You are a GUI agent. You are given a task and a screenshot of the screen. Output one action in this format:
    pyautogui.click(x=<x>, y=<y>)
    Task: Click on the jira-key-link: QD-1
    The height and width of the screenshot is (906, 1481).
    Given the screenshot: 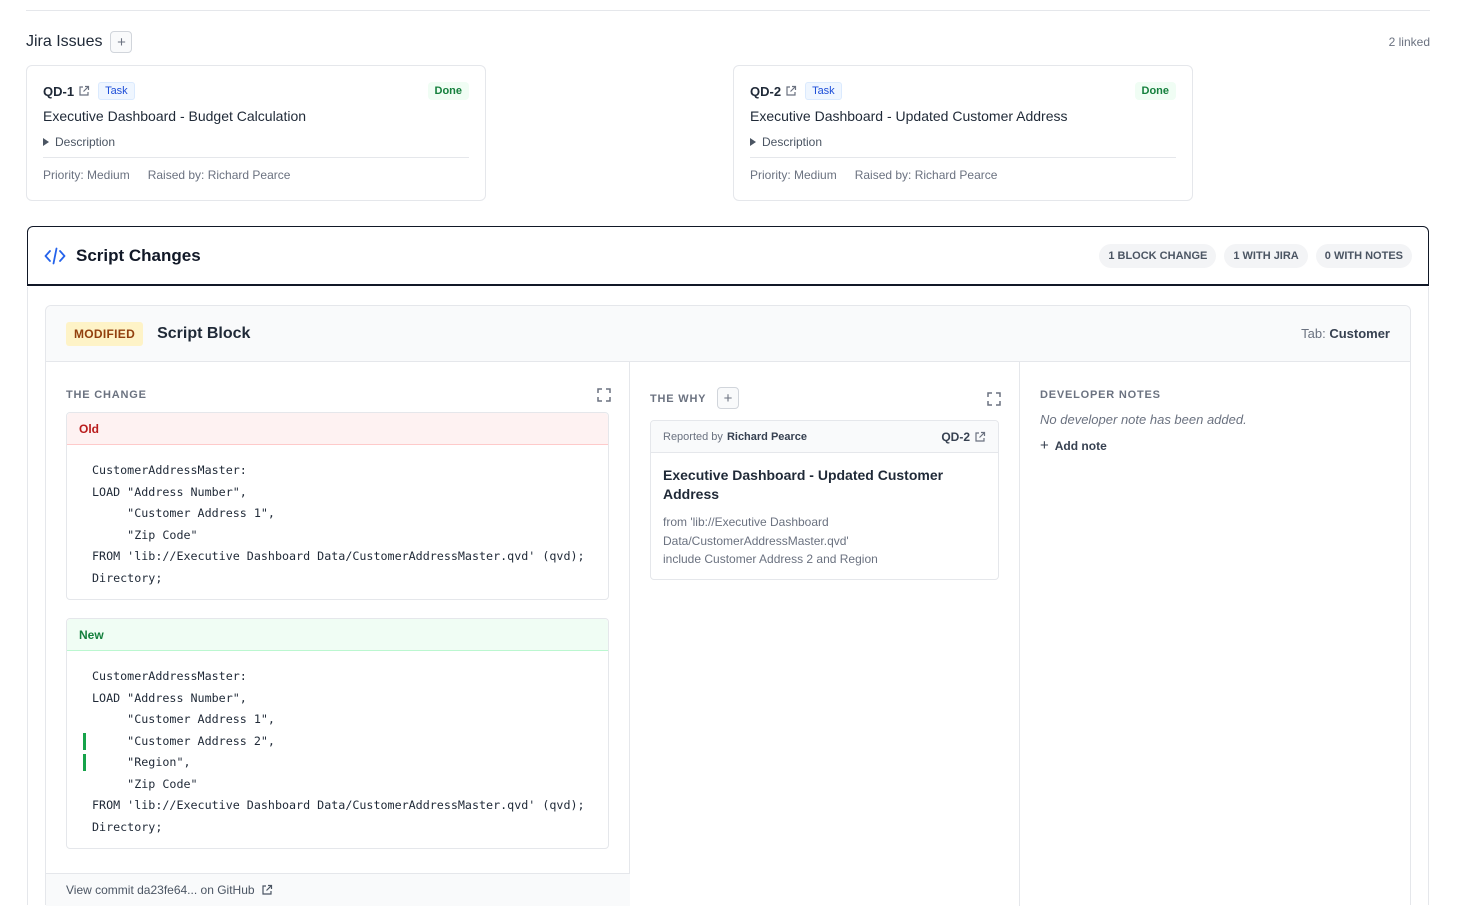 What is the action you would take?
    pyautogui.click(x=58, y=91)
    